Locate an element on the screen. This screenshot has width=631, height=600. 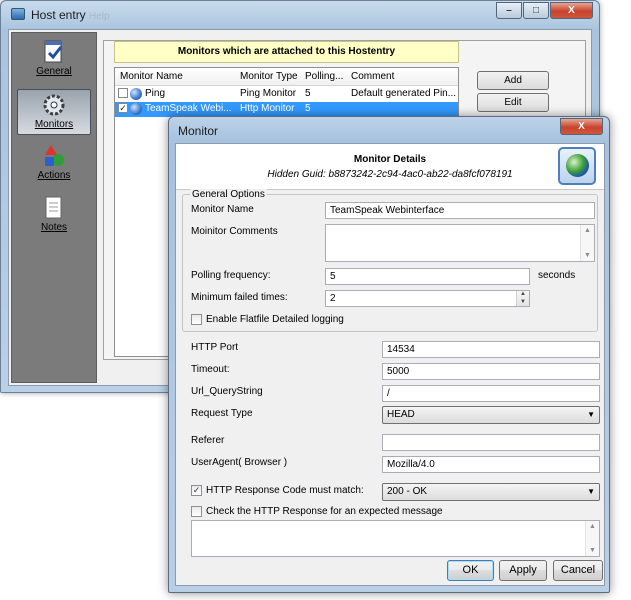
nav-label-general: General is located at coordinates (54, 71).